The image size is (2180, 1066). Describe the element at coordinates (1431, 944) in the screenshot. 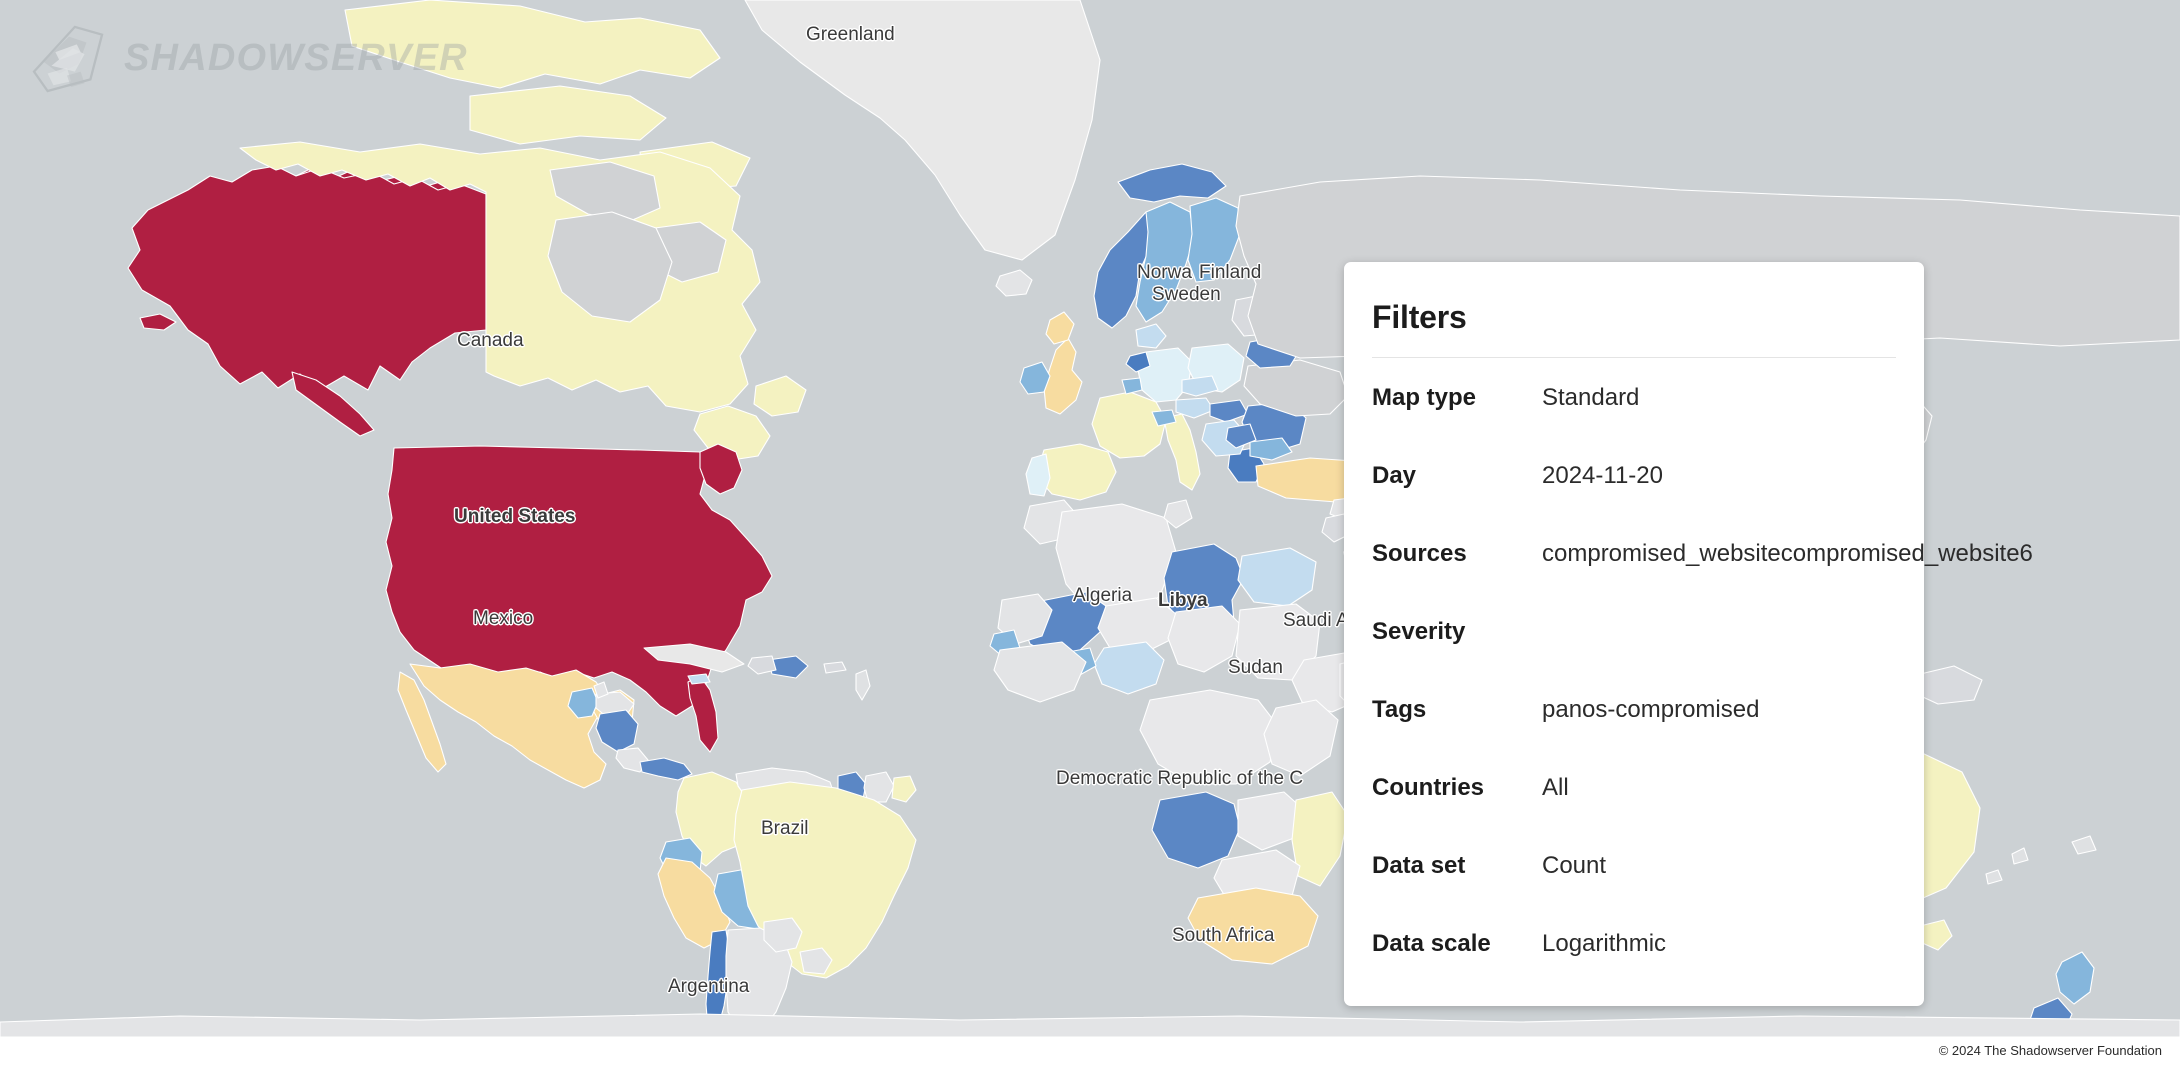

I see `filter-label-data-scale: Data scale` at that location.